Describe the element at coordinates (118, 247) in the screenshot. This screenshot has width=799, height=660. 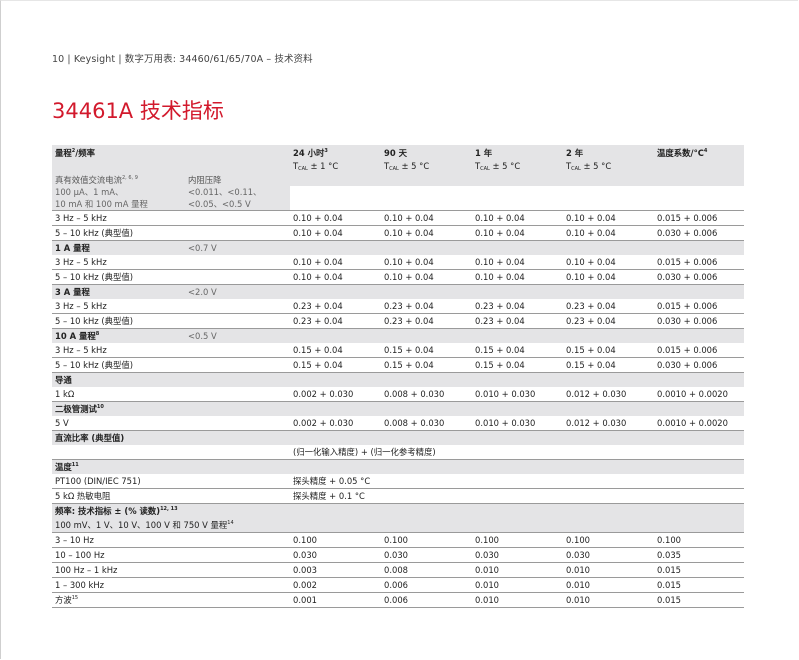
I see `section-label: 1 A 量程` at that location.